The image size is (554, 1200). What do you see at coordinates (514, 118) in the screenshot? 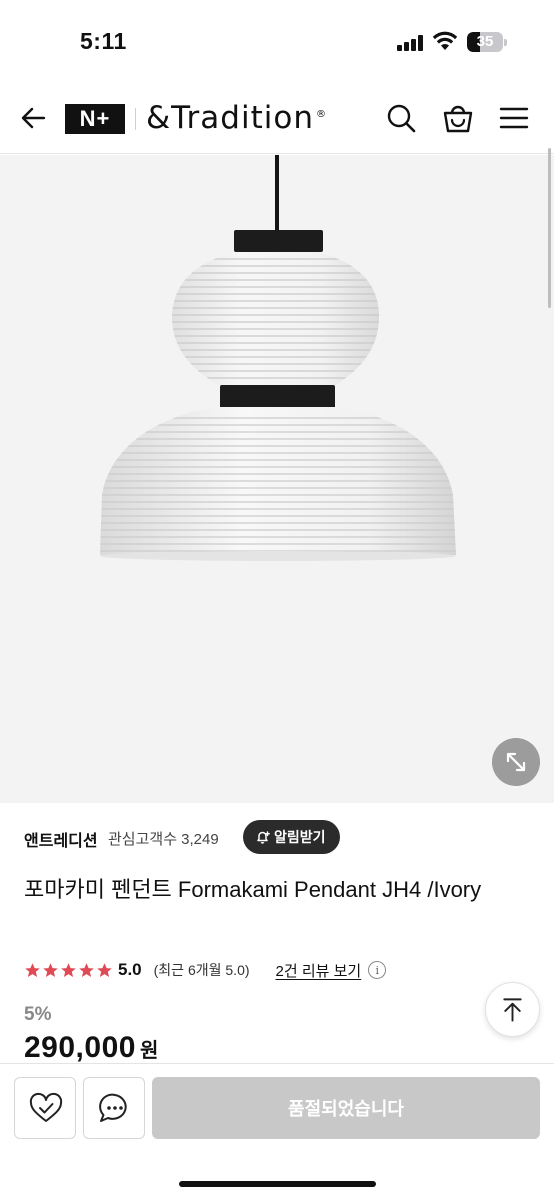
I see `menu-icon` at bounding box center [514, 118].